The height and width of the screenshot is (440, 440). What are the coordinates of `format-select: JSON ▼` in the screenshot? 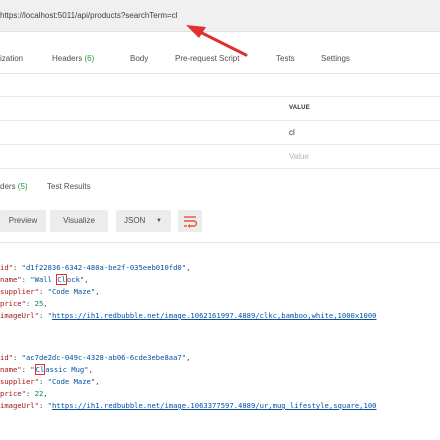 It's located at (143, 221).